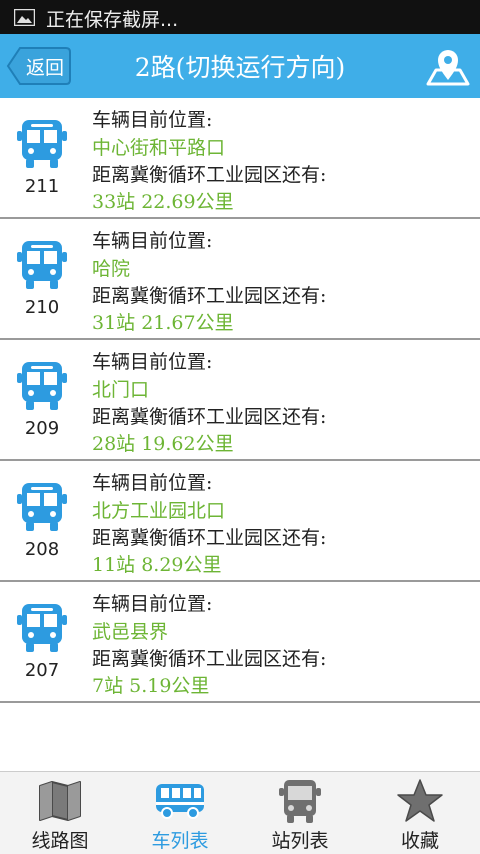  What do you see at coordinates (300, 801) in the screenshot?
I see `bus-front-icon` at bounding box center [300, 801].